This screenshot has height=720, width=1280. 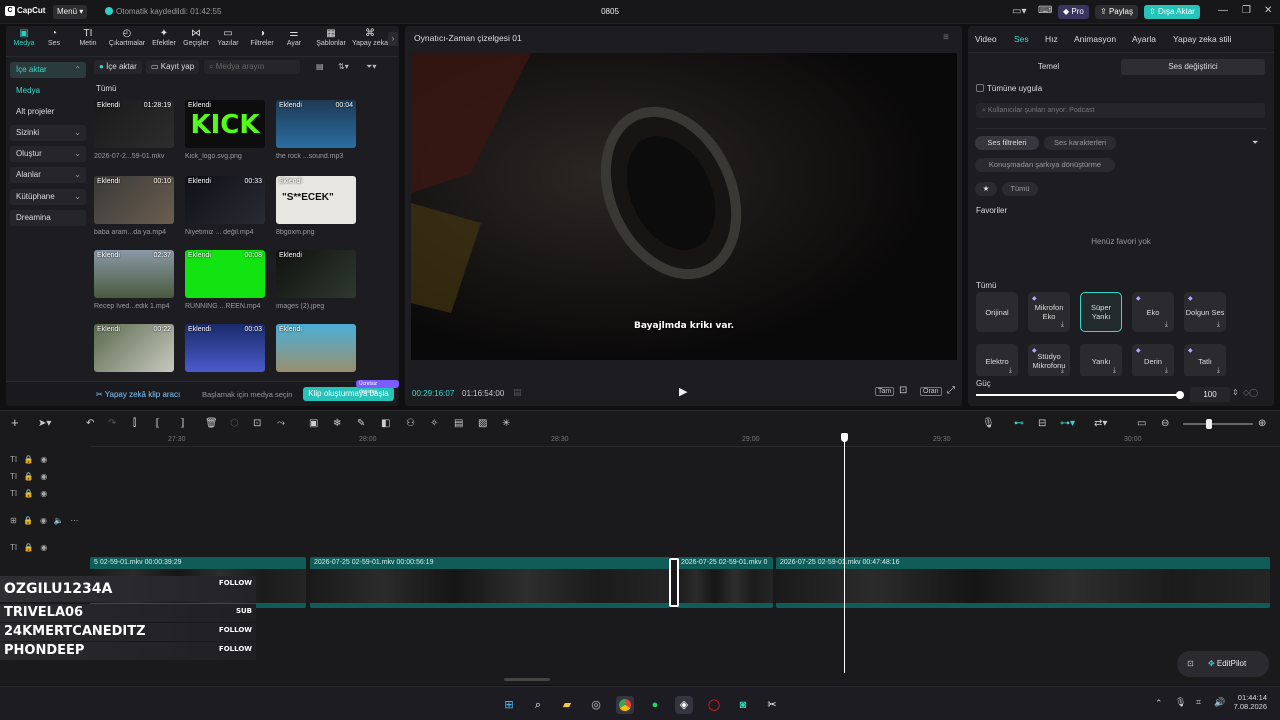 What do you see at coordinates (1101, 361) in the screenshot?
I see `voice-reverb: Yankı ⤓` at bounding box center [1101, 361].